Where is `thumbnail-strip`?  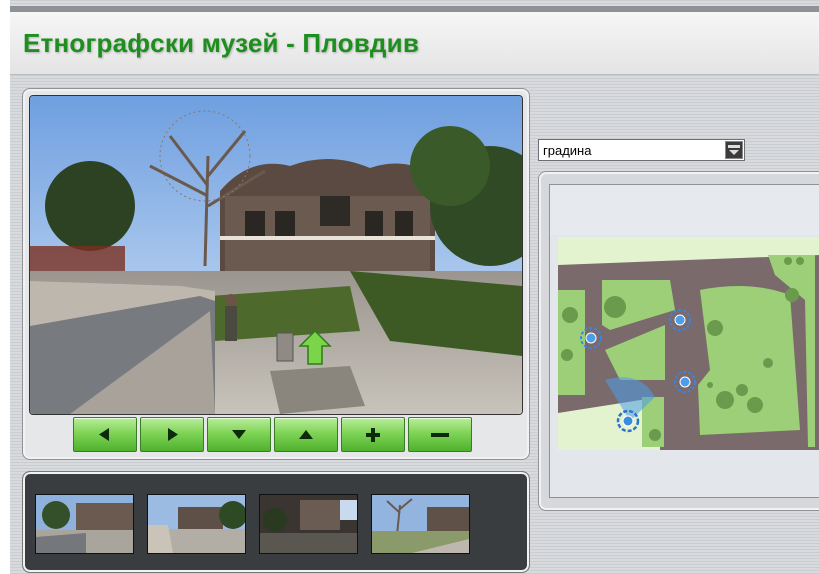 thumbnail-strip is located at coordinates (276, 522).